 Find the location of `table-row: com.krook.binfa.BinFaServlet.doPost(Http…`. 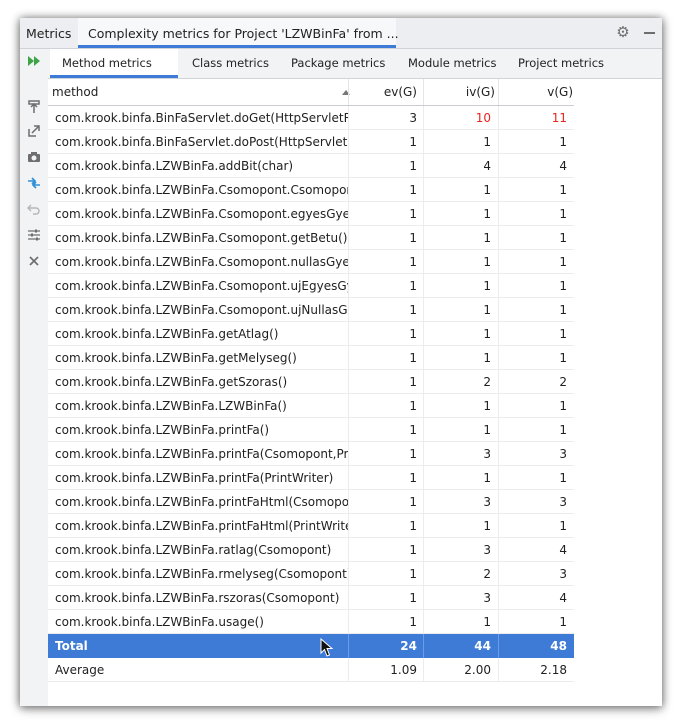

table-row: com.krook.binfa.BinFaServlet.doPost(Http… is located at coordinates (311, 142).